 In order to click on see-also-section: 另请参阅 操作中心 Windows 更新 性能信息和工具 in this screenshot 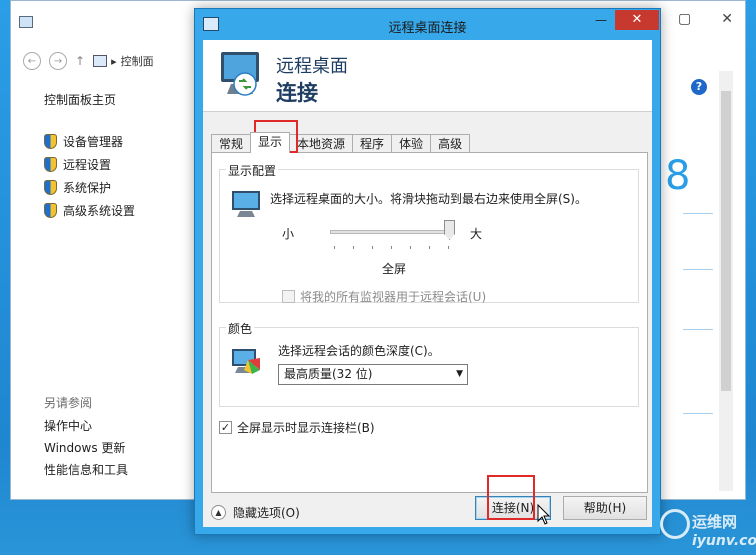, I will do `click(124, 438)`.